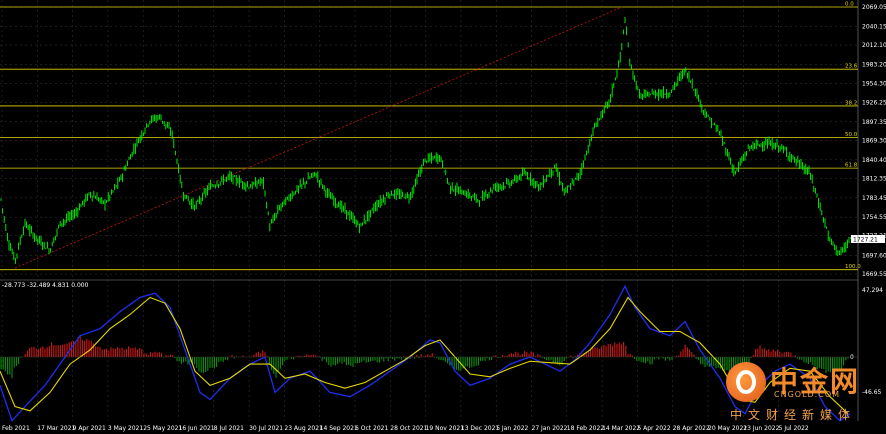 This screenshot has width=886, height=434. I want to click on indicator-axis-label: 47.294, so click(872, 290).